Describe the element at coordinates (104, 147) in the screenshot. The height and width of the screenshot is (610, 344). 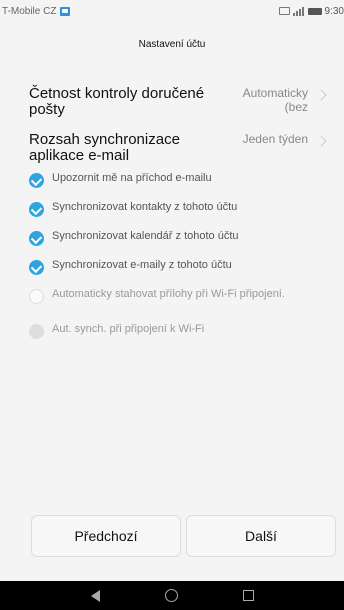
I see `setting-label: Rozsah synchronizace aplikace e-mail` at that location.